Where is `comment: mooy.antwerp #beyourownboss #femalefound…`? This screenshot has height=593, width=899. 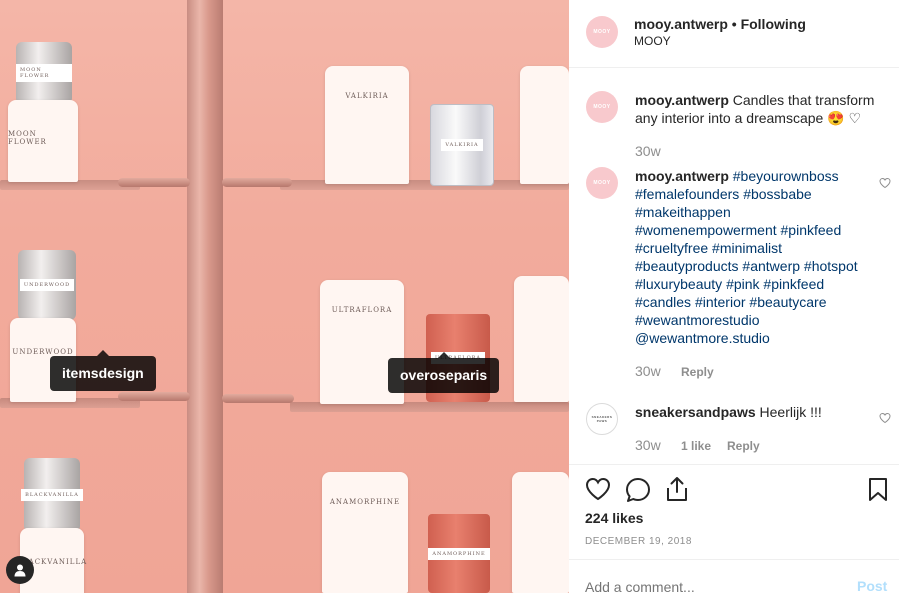 comment: mooy.antwerp #beyourownboss #femalefound… is located at coordinates (752, 257).